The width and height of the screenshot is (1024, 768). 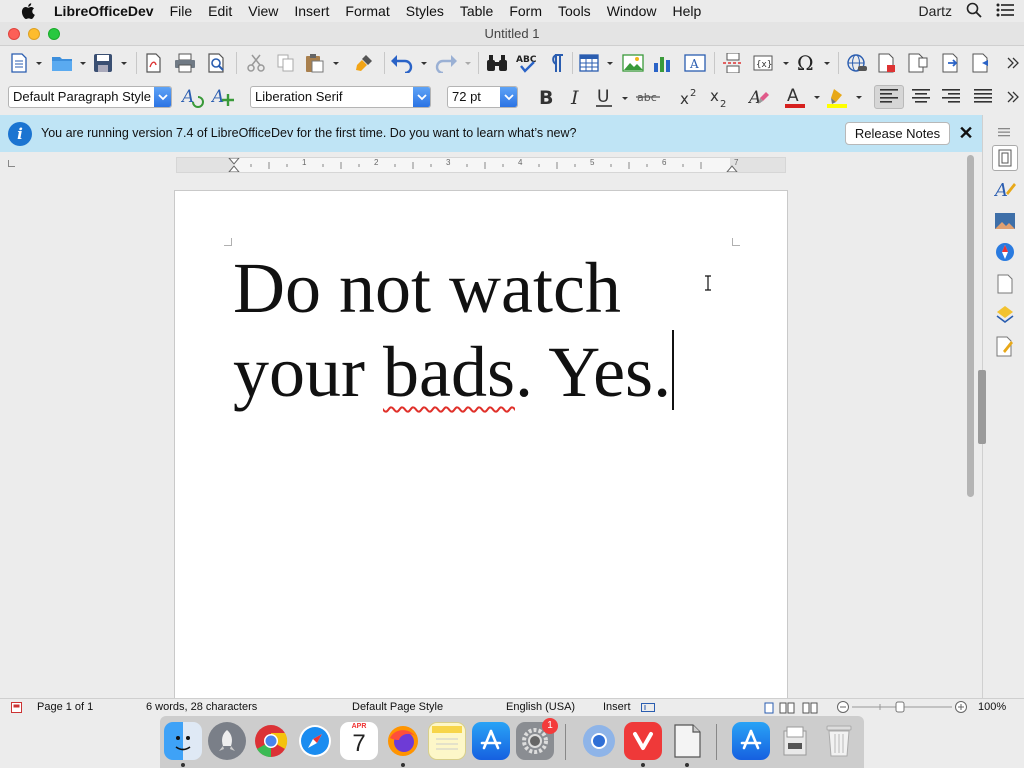 What do you see at coordinates (16, 709) in the screenshot?
I see `document-modified-icon` at bounding box center [16, 709].